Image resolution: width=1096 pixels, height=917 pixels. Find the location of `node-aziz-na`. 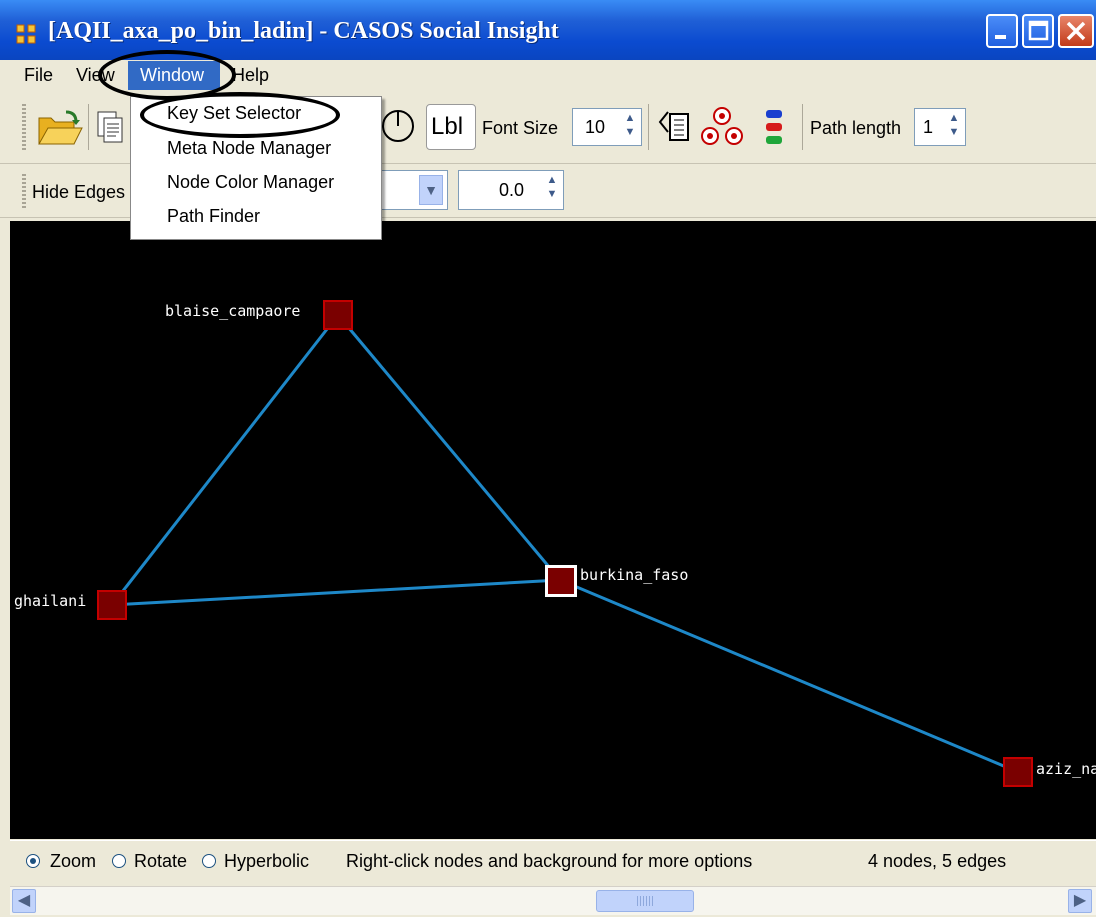

node-aziz-na is located at coordinates (1018, 772).